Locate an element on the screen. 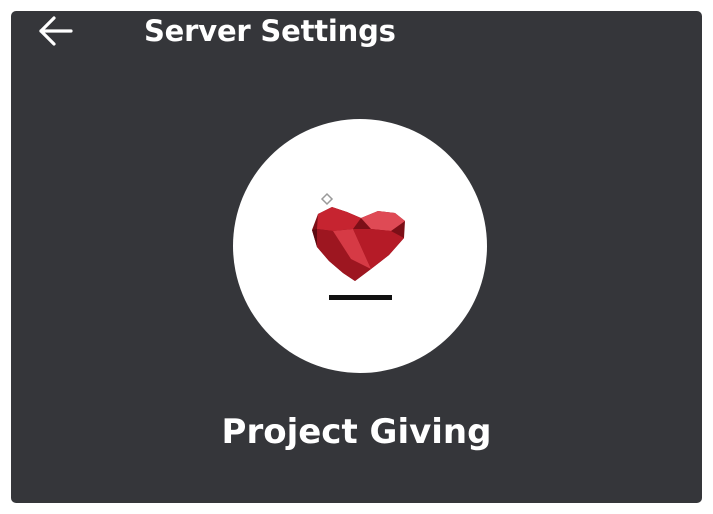 This screenshot has width=713, height=514. heart-logo-icon is located at coordinates (358, 246).